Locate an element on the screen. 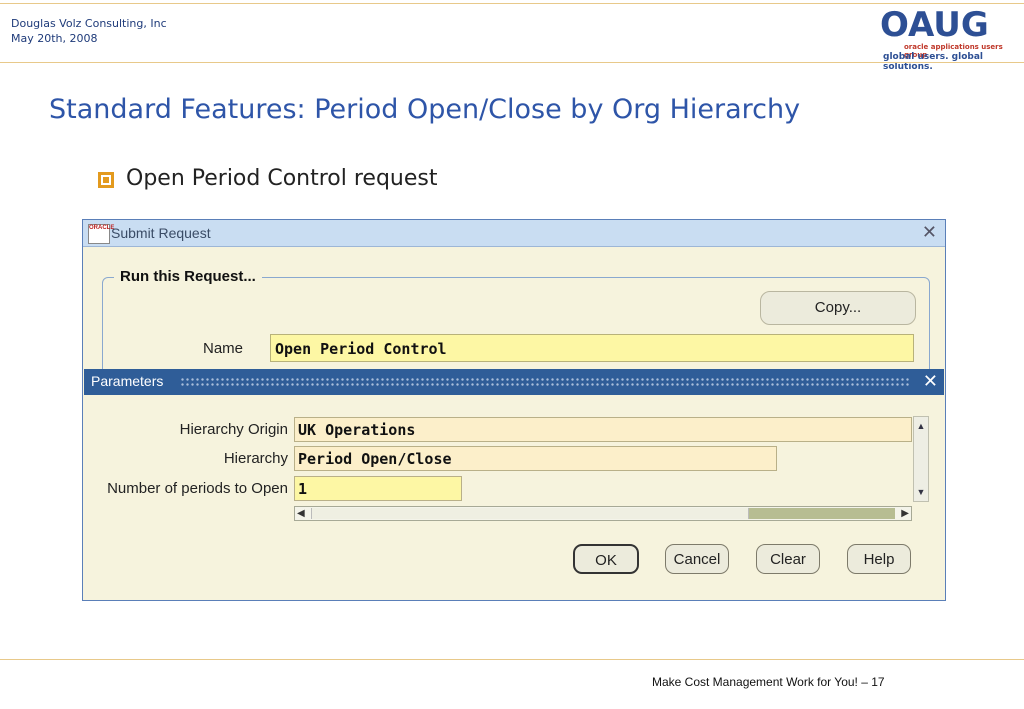 The width and height of the screenshot is (1024, 709). oracle-app-icon: ORACLE is located at coordinates (101, 234).